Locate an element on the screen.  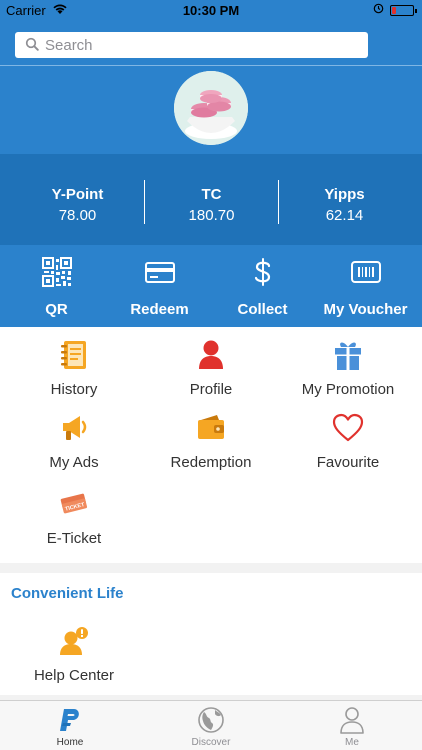
wallet-icon is located at coordinates (211, 428).